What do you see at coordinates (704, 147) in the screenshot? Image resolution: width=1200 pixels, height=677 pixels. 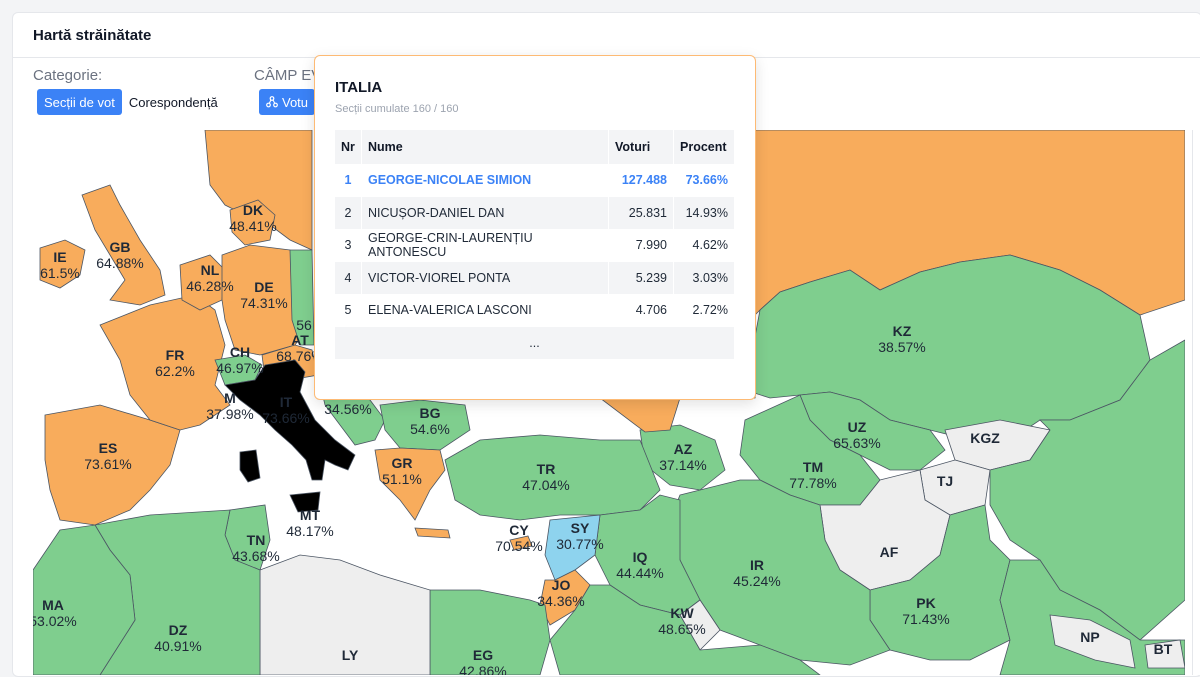 I see `col-percent: Procent` at bounding box center [704, 147].